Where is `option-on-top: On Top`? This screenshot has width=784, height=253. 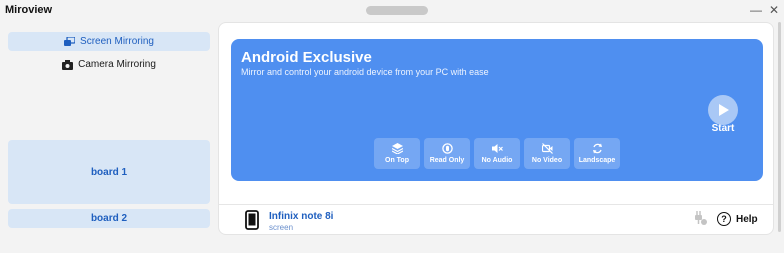 option-on-top: On Top is located at coordinates (397, 153).